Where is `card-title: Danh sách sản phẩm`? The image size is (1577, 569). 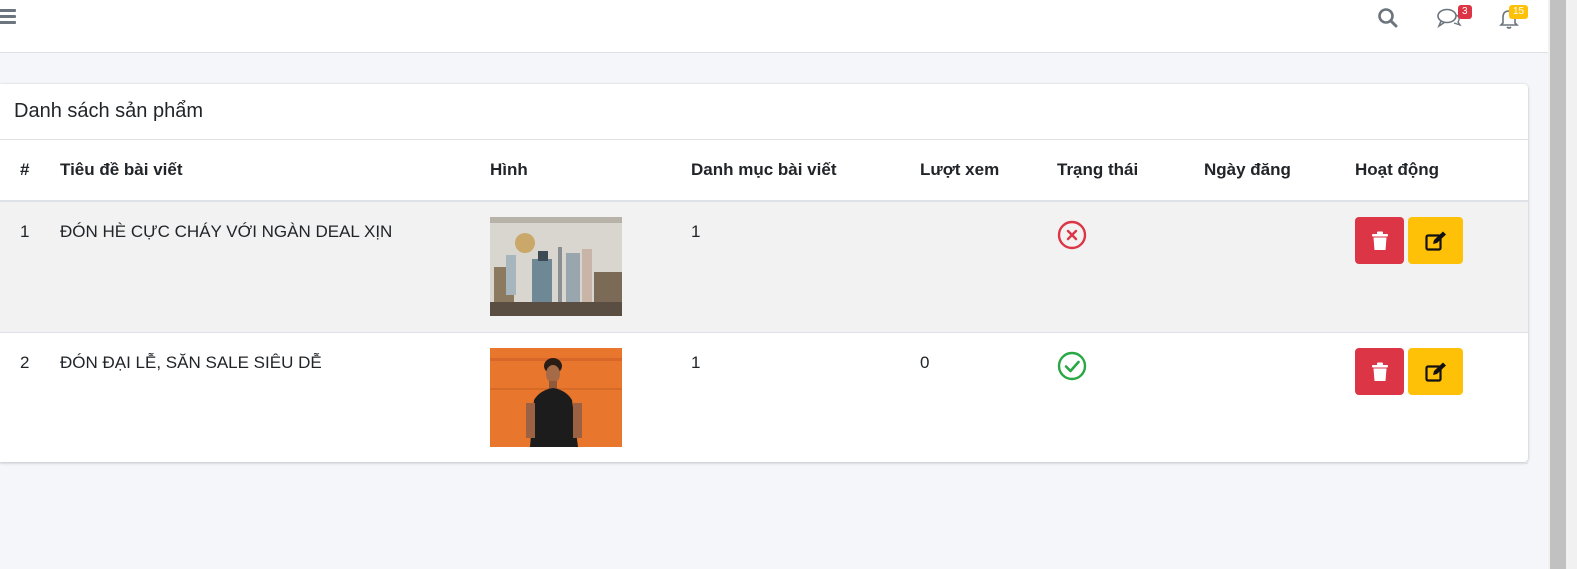 card-title: Danh sách sản phẩm is located at coordinates (764, 112).